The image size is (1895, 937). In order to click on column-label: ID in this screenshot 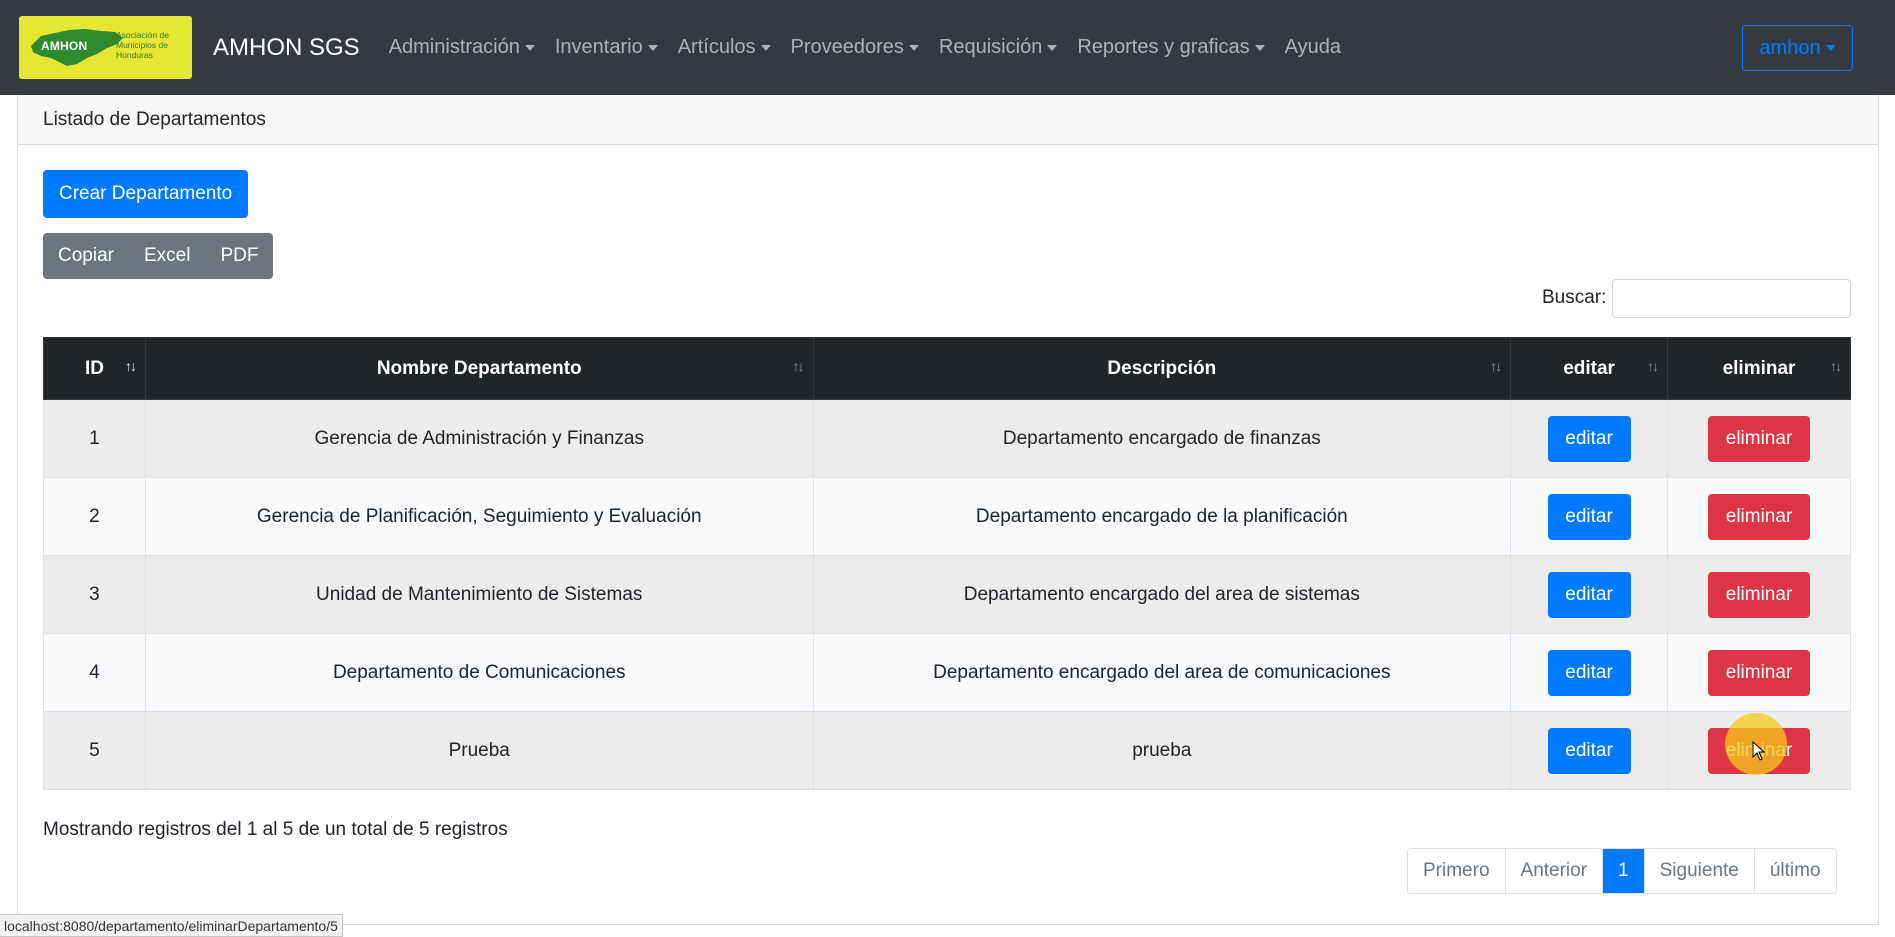, I will do `click(94, 368)`.